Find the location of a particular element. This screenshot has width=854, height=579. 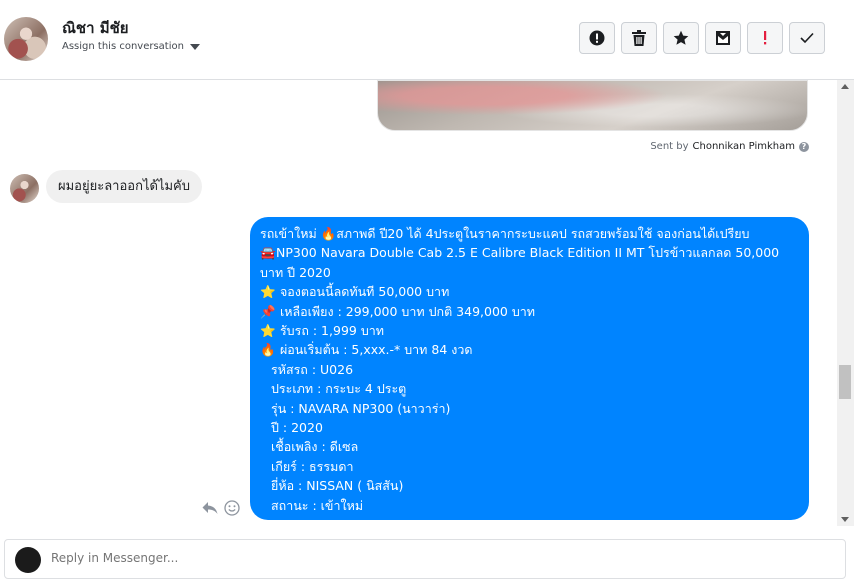

delete-button is located at coordinates (639, 38).